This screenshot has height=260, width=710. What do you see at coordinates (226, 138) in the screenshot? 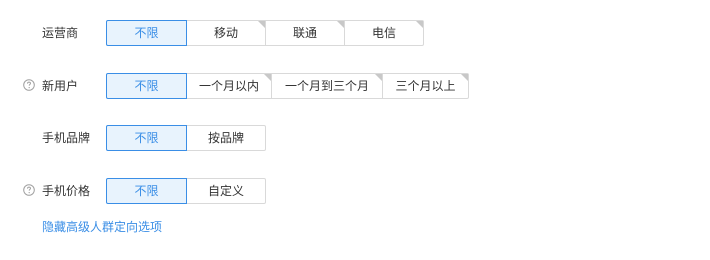
I see `option-phone-brand-by-brand: 按品牌` at bounding box center [226, 138].